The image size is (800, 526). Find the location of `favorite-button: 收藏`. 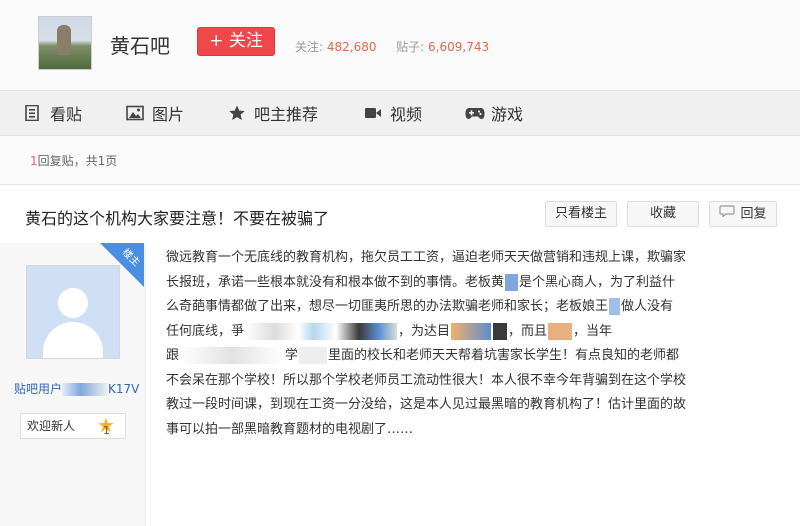

favorite-button: 收藏 is located at coordinates (663, 214).